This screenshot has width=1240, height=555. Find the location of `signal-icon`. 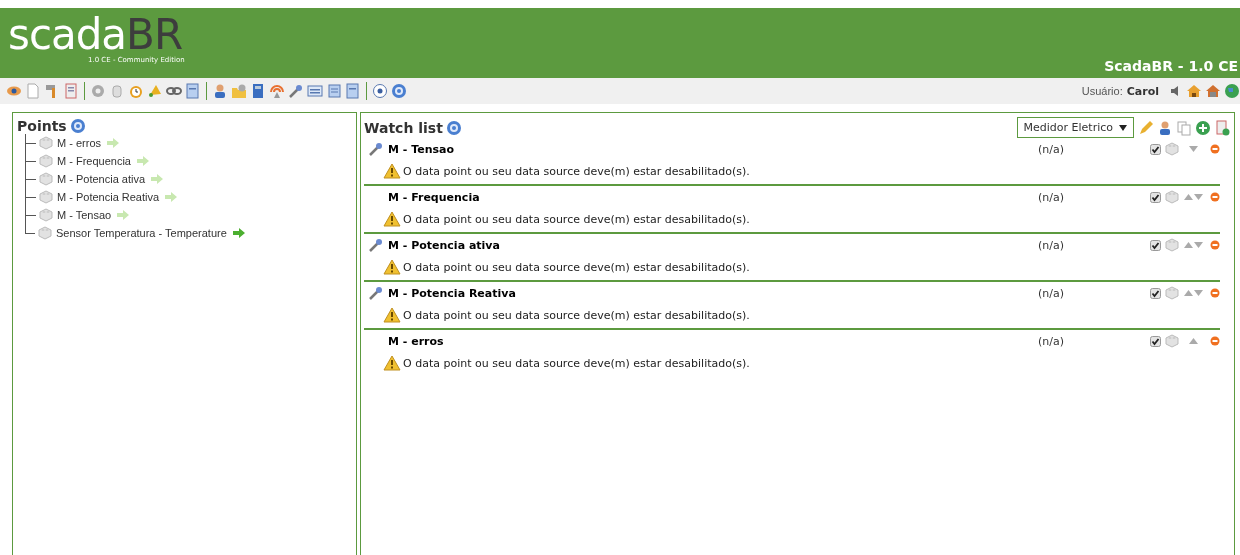

signal-icon is located at coordinates (277, 91).